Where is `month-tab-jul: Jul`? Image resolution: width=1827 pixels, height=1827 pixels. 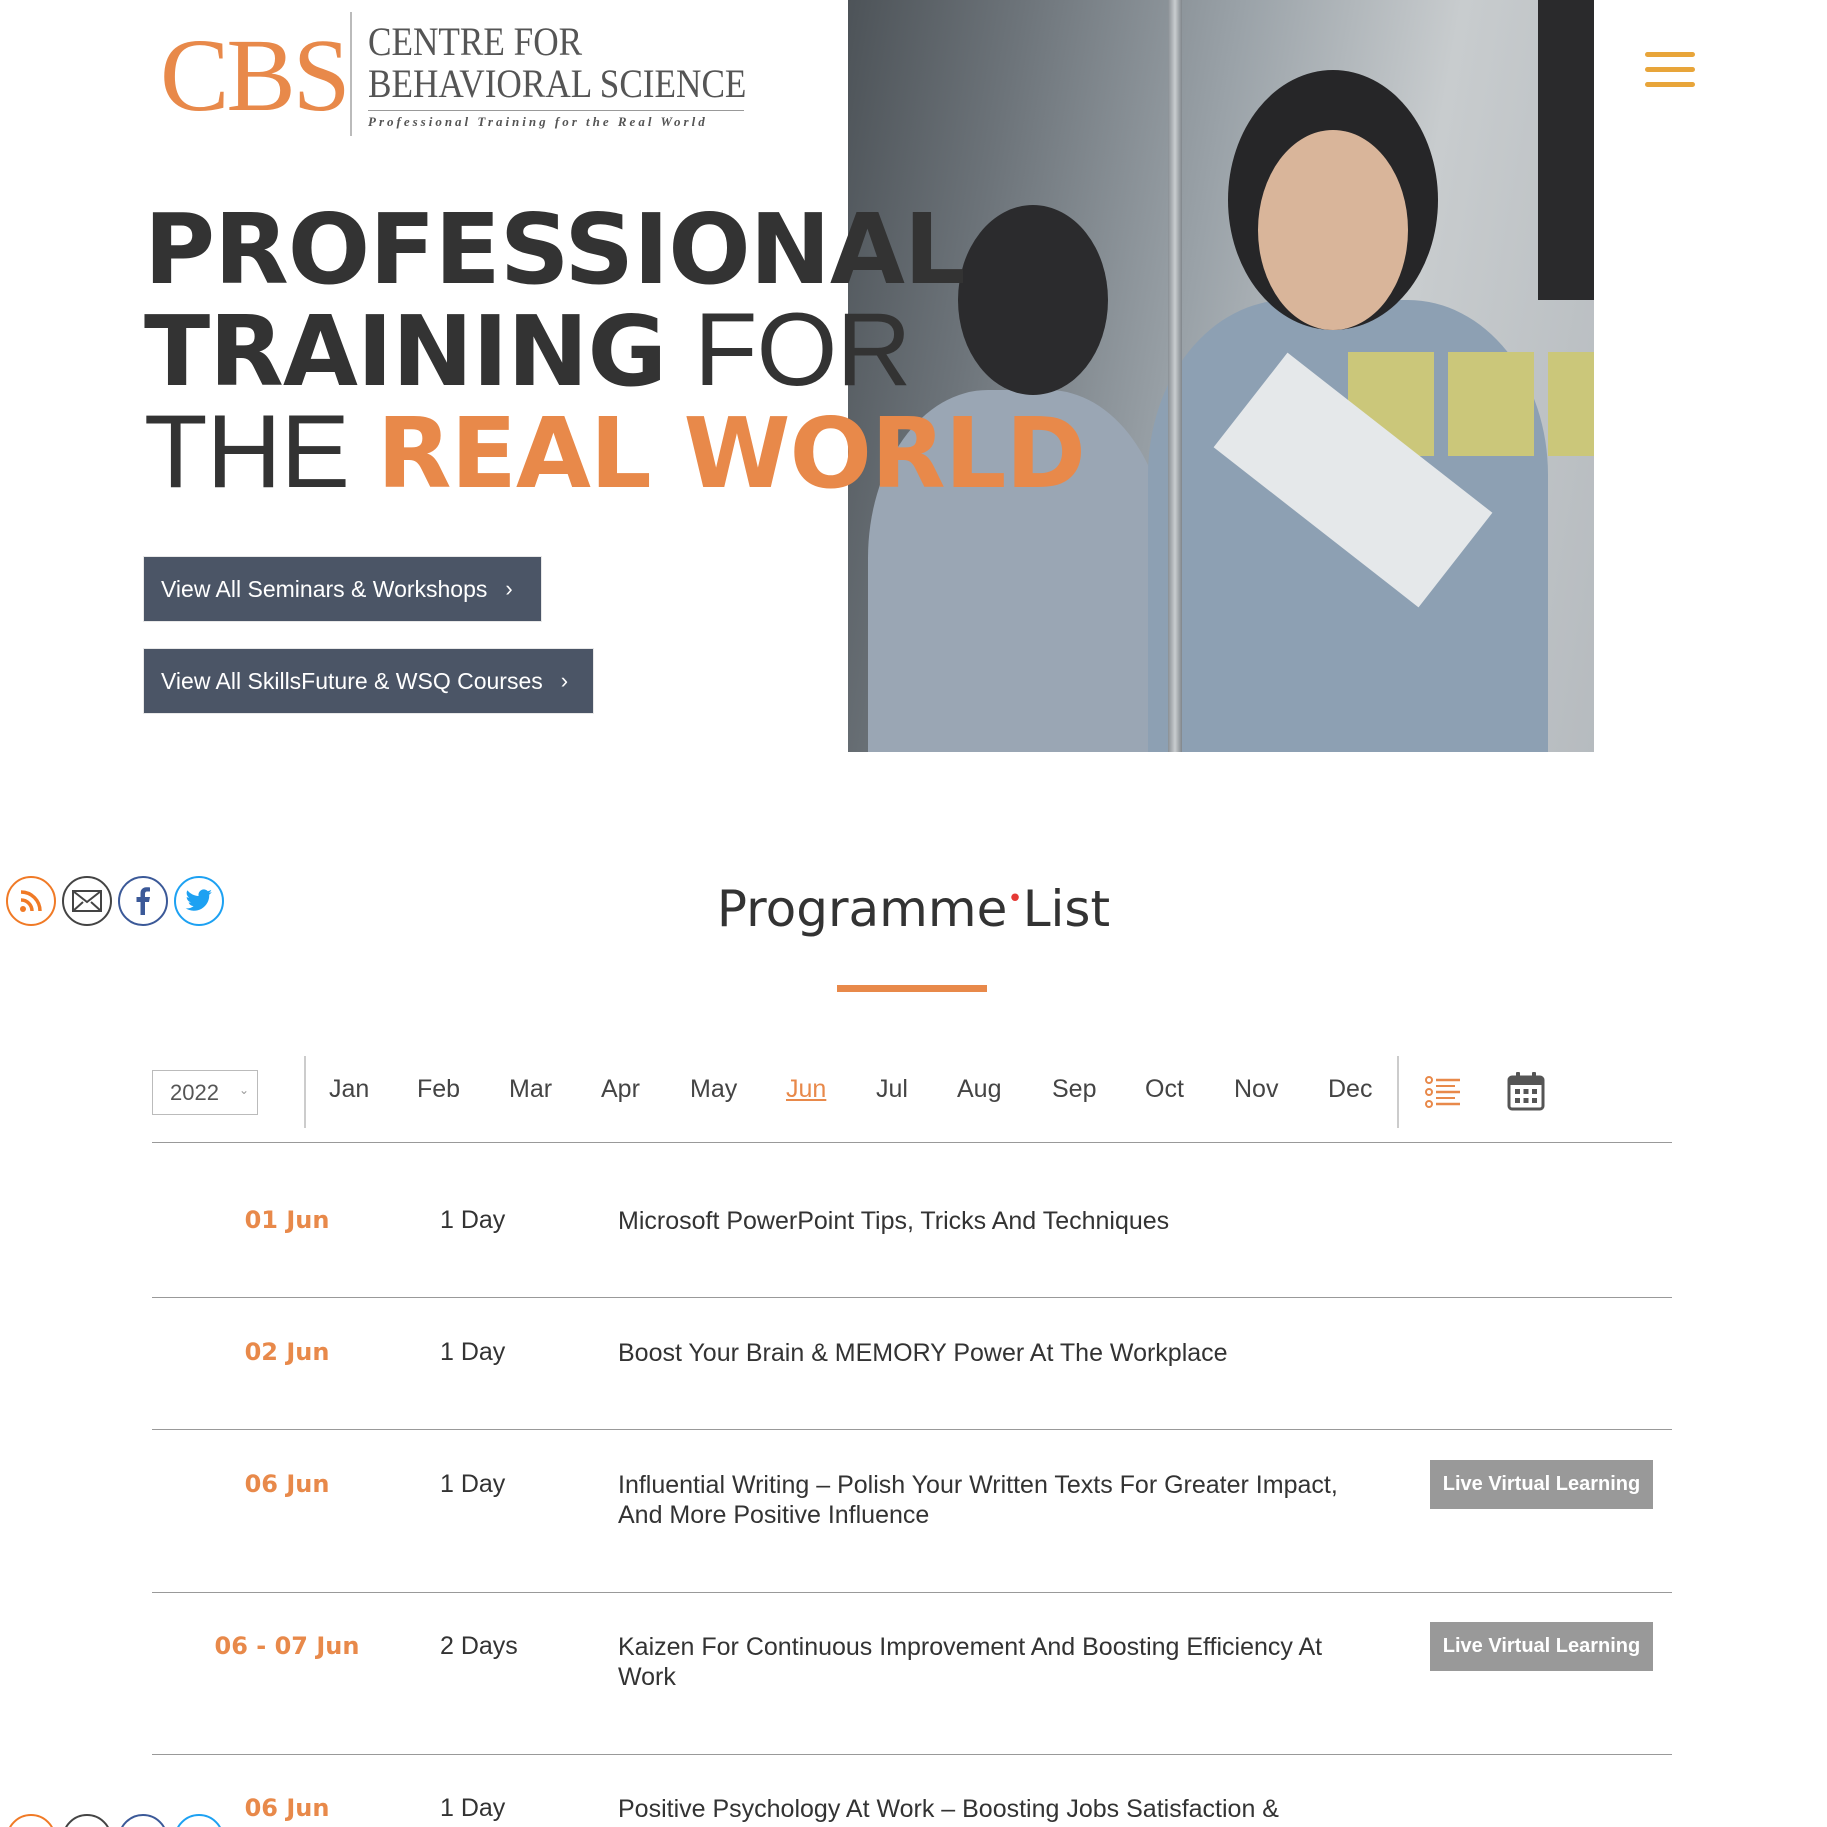 month-tab-jul: Jul is located at coordinates (892, 1089).